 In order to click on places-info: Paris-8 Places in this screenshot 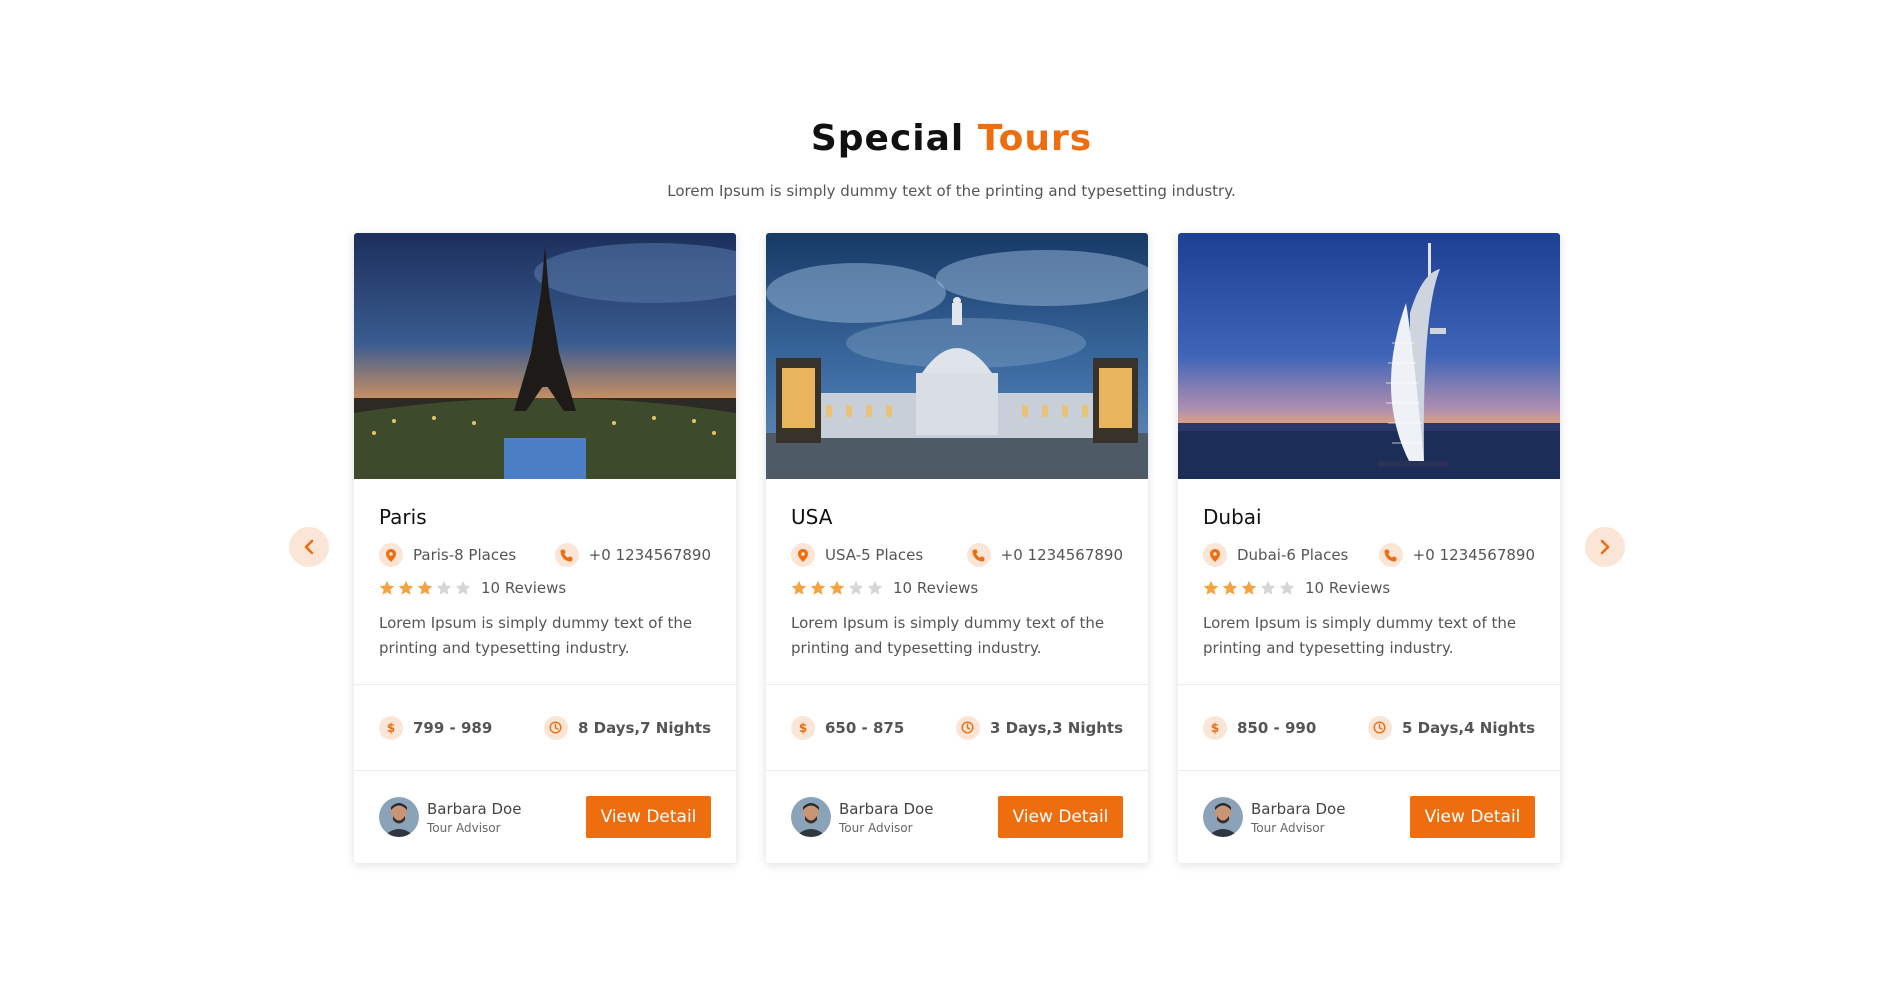, I will do `click(447, 555)`.